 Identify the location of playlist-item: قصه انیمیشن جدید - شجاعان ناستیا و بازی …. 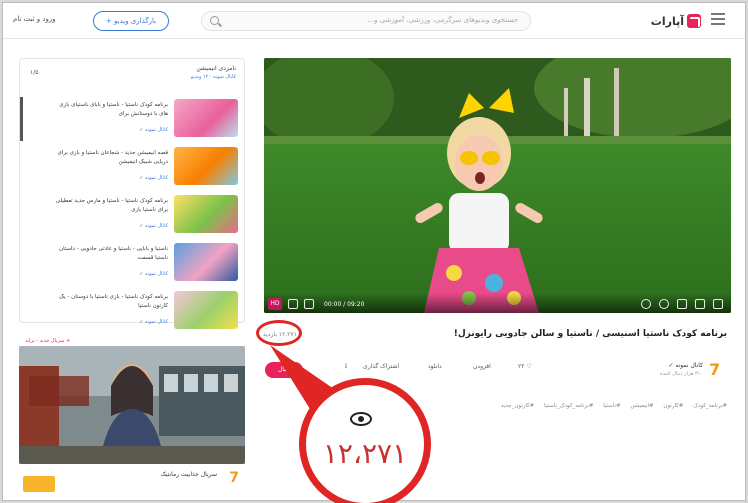
(132, 167).